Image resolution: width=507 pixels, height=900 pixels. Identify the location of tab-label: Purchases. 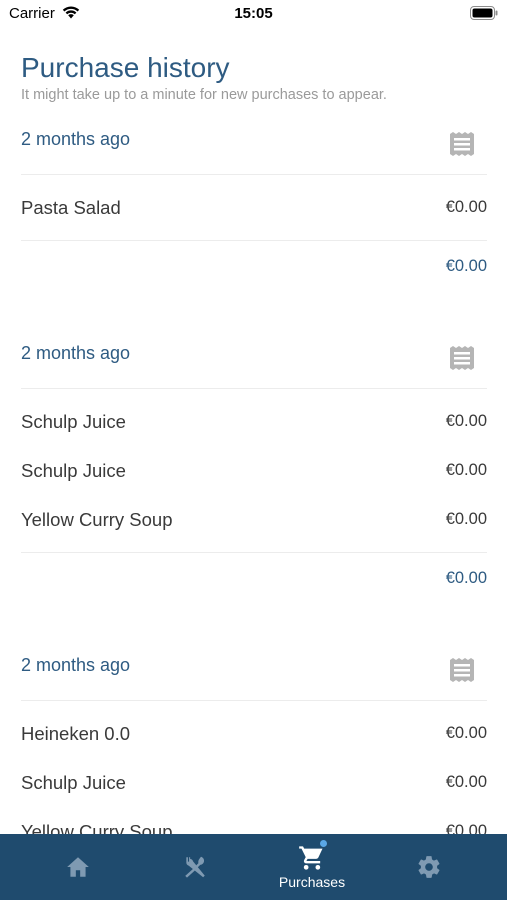
(312, 882).